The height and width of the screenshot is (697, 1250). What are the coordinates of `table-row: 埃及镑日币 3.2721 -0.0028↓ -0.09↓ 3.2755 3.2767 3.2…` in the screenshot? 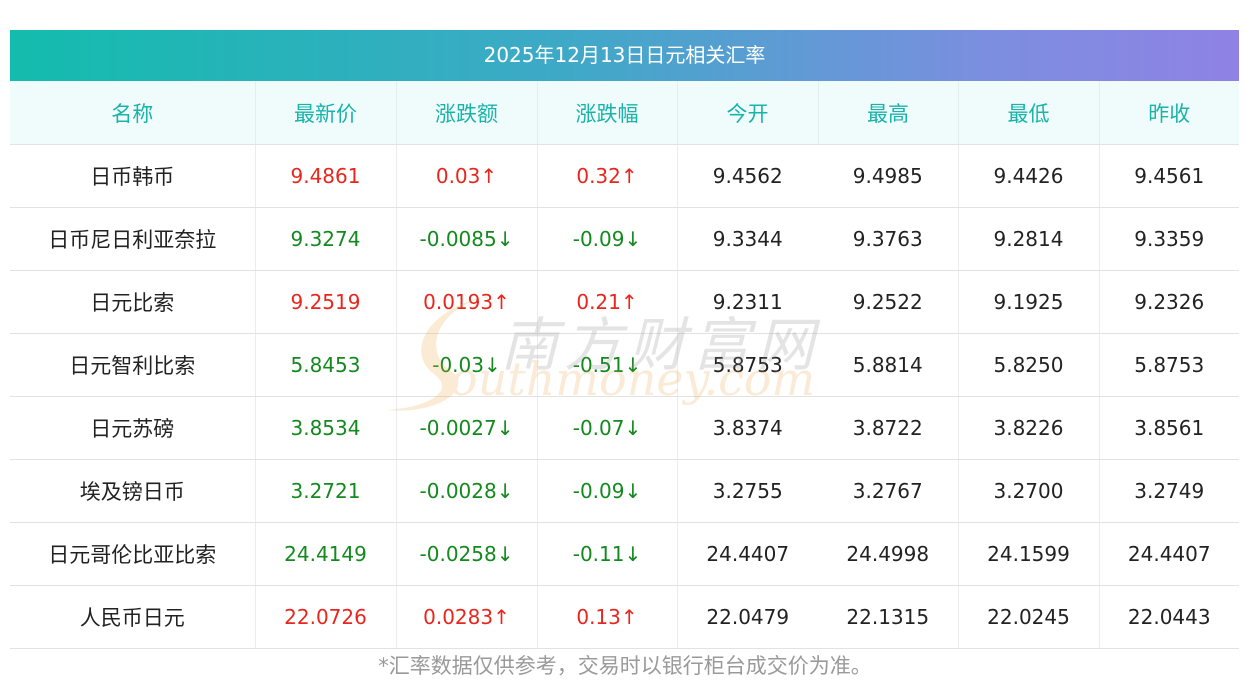 It's located at (624, 491).